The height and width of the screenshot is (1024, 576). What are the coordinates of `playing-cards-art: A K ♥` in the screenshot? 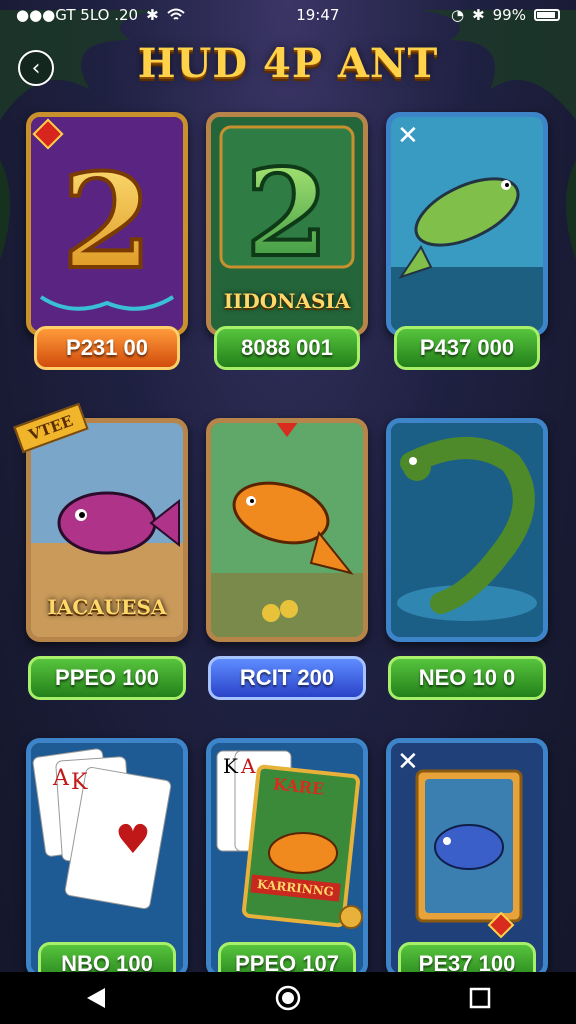 It's located at (107, 858).